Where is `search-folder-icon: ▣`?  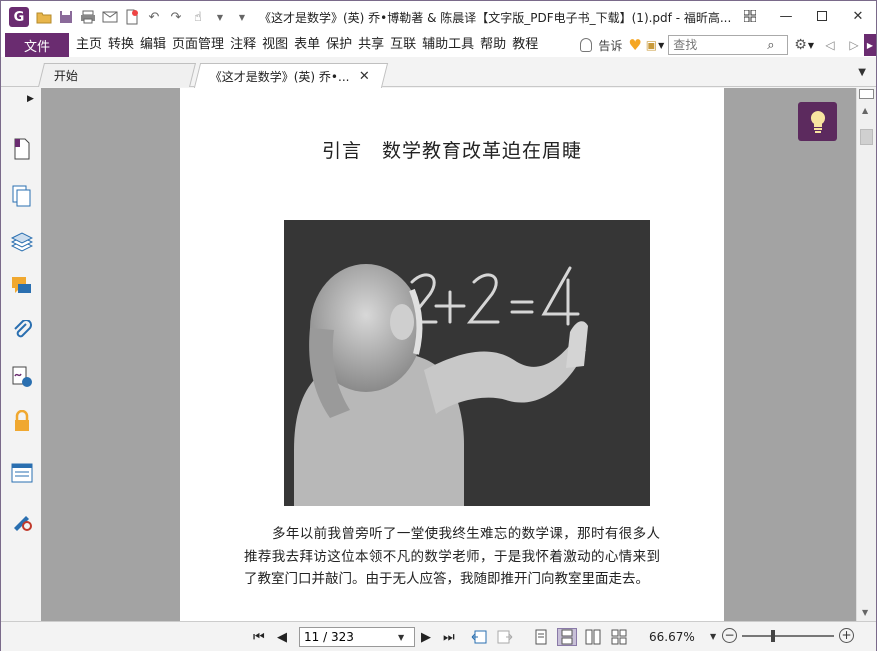
search-folder-icon: ▣ is located at coordinates (651, 45).